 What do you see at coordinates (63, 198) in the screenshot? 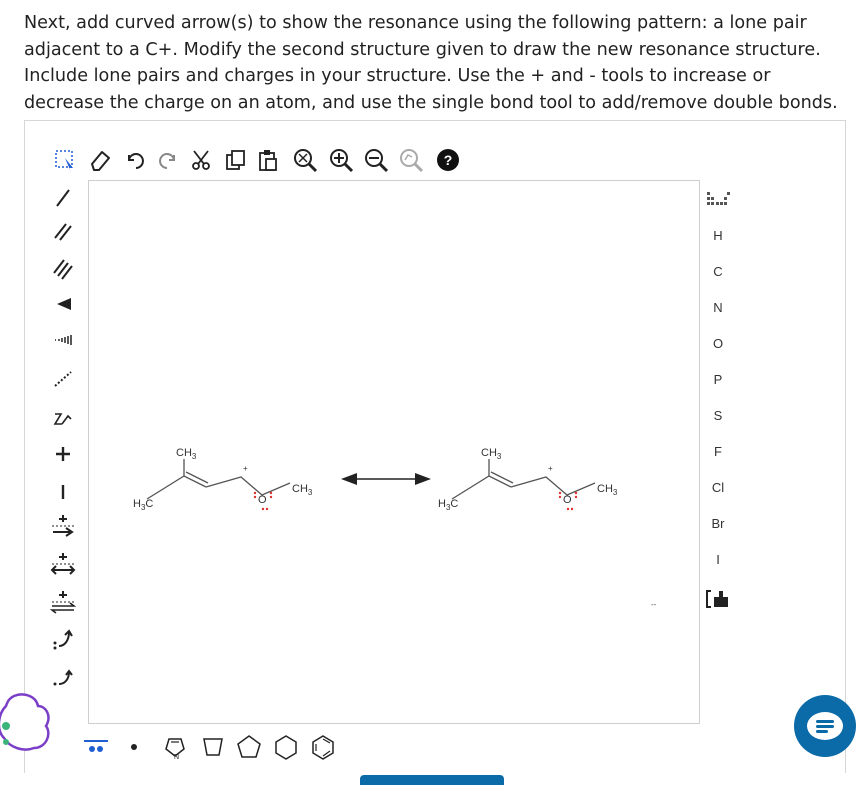
I see `single-bond-icon` at bounding box center [63, 198].